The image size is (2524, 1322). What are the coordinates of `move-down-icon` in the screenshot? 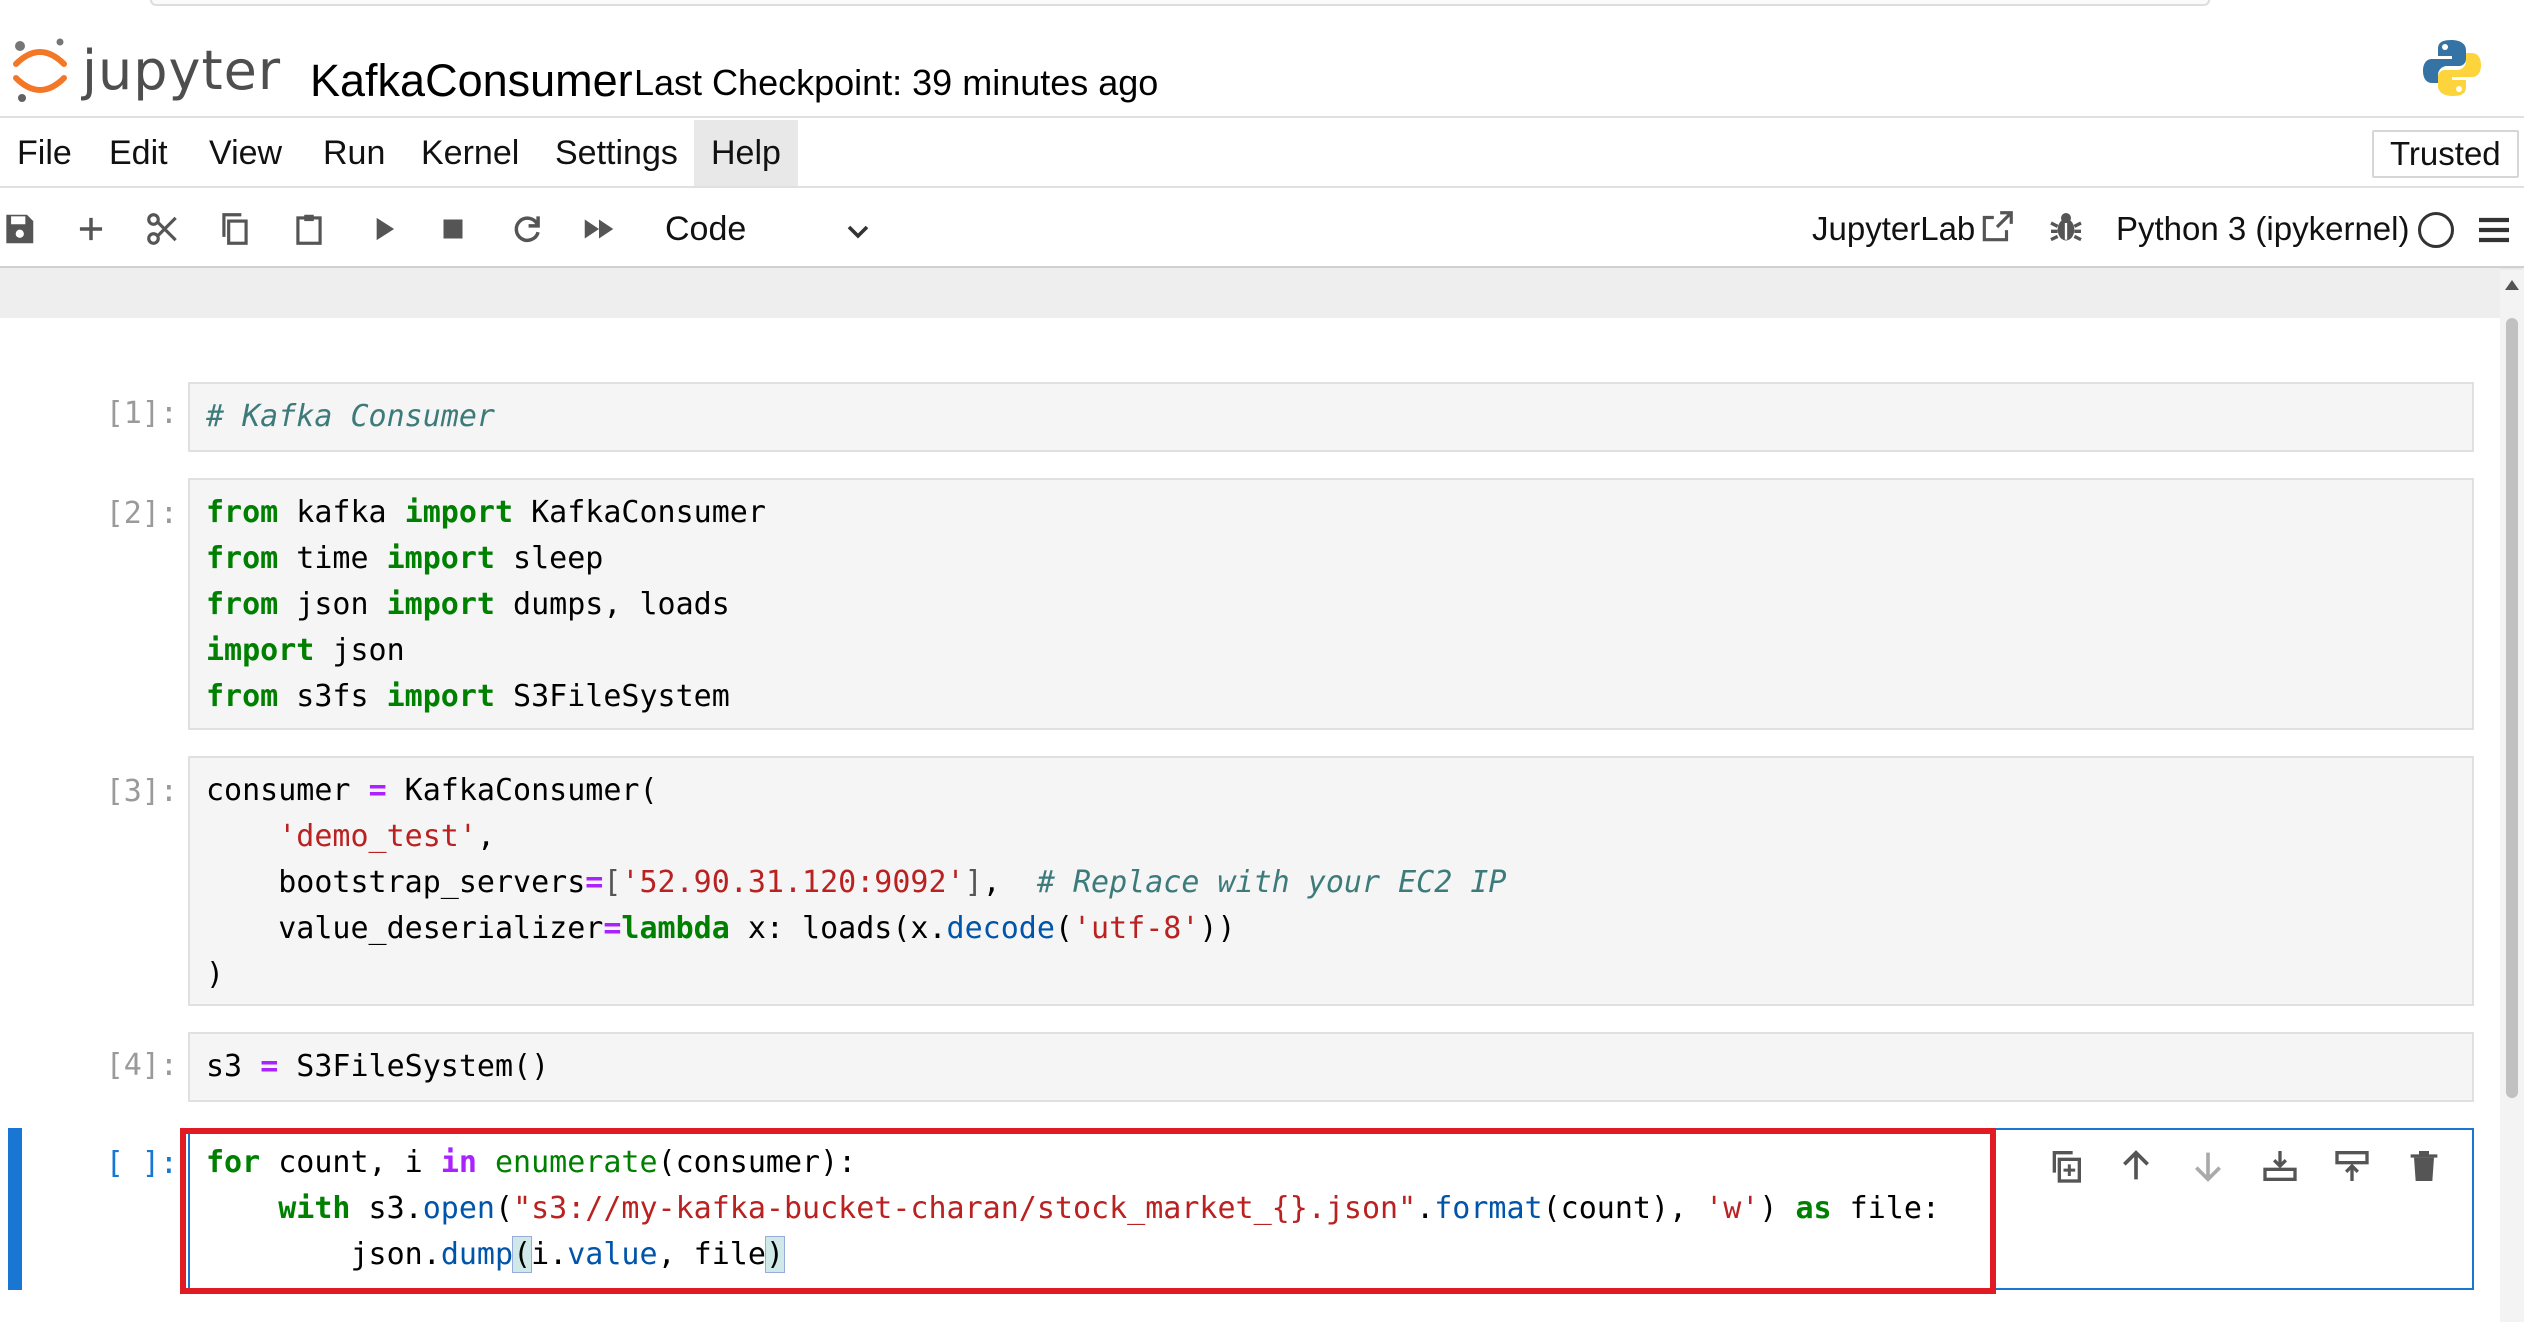 It's located at (2208, 1167).